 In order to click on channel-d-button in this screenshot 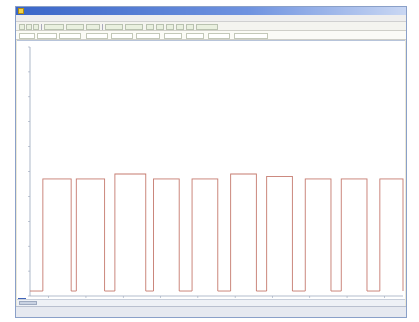, I will do `click(180, 26)`.